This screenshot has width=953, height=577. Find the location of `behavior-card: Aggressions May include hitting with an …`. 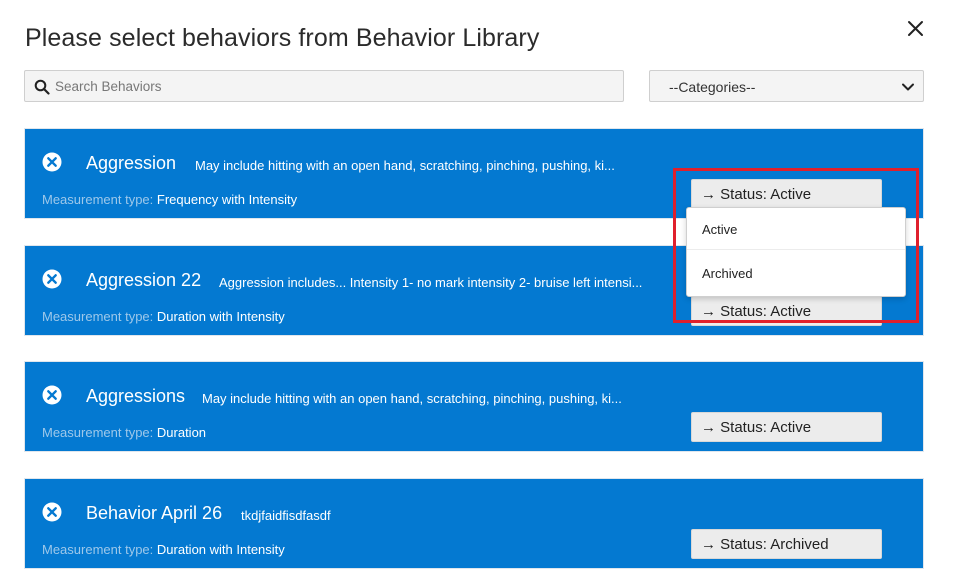

behavior-card: Aggressions May include hitting with an … is located at coordinates (474, 406).